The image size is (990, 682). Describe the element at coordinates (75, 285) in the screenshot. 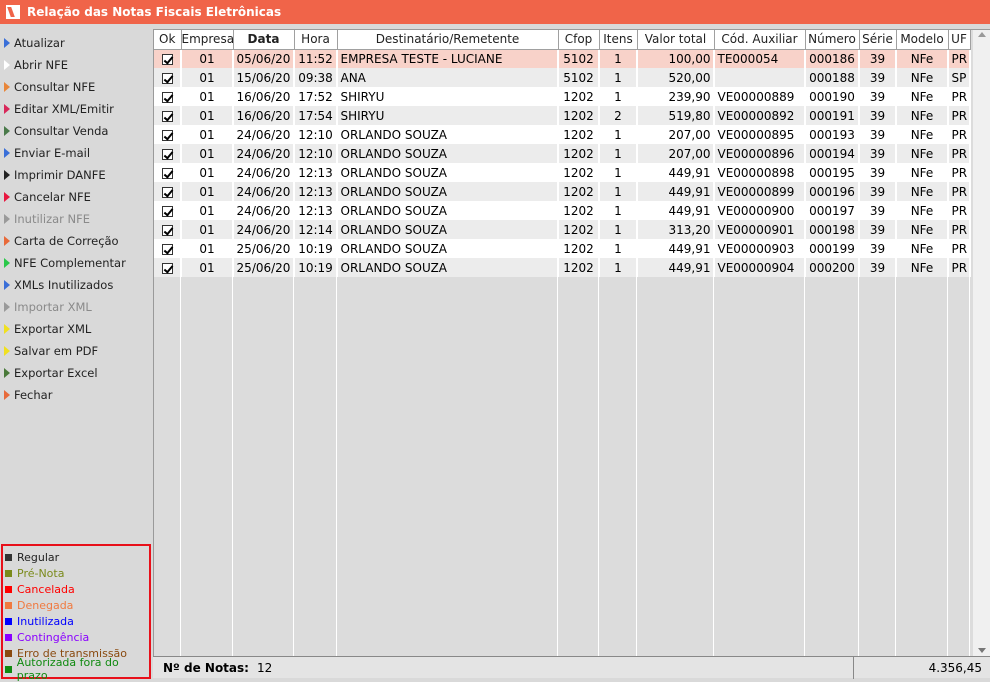

I see `menu-xmls-inutilizados: XMLs Inutilizados` at that location.